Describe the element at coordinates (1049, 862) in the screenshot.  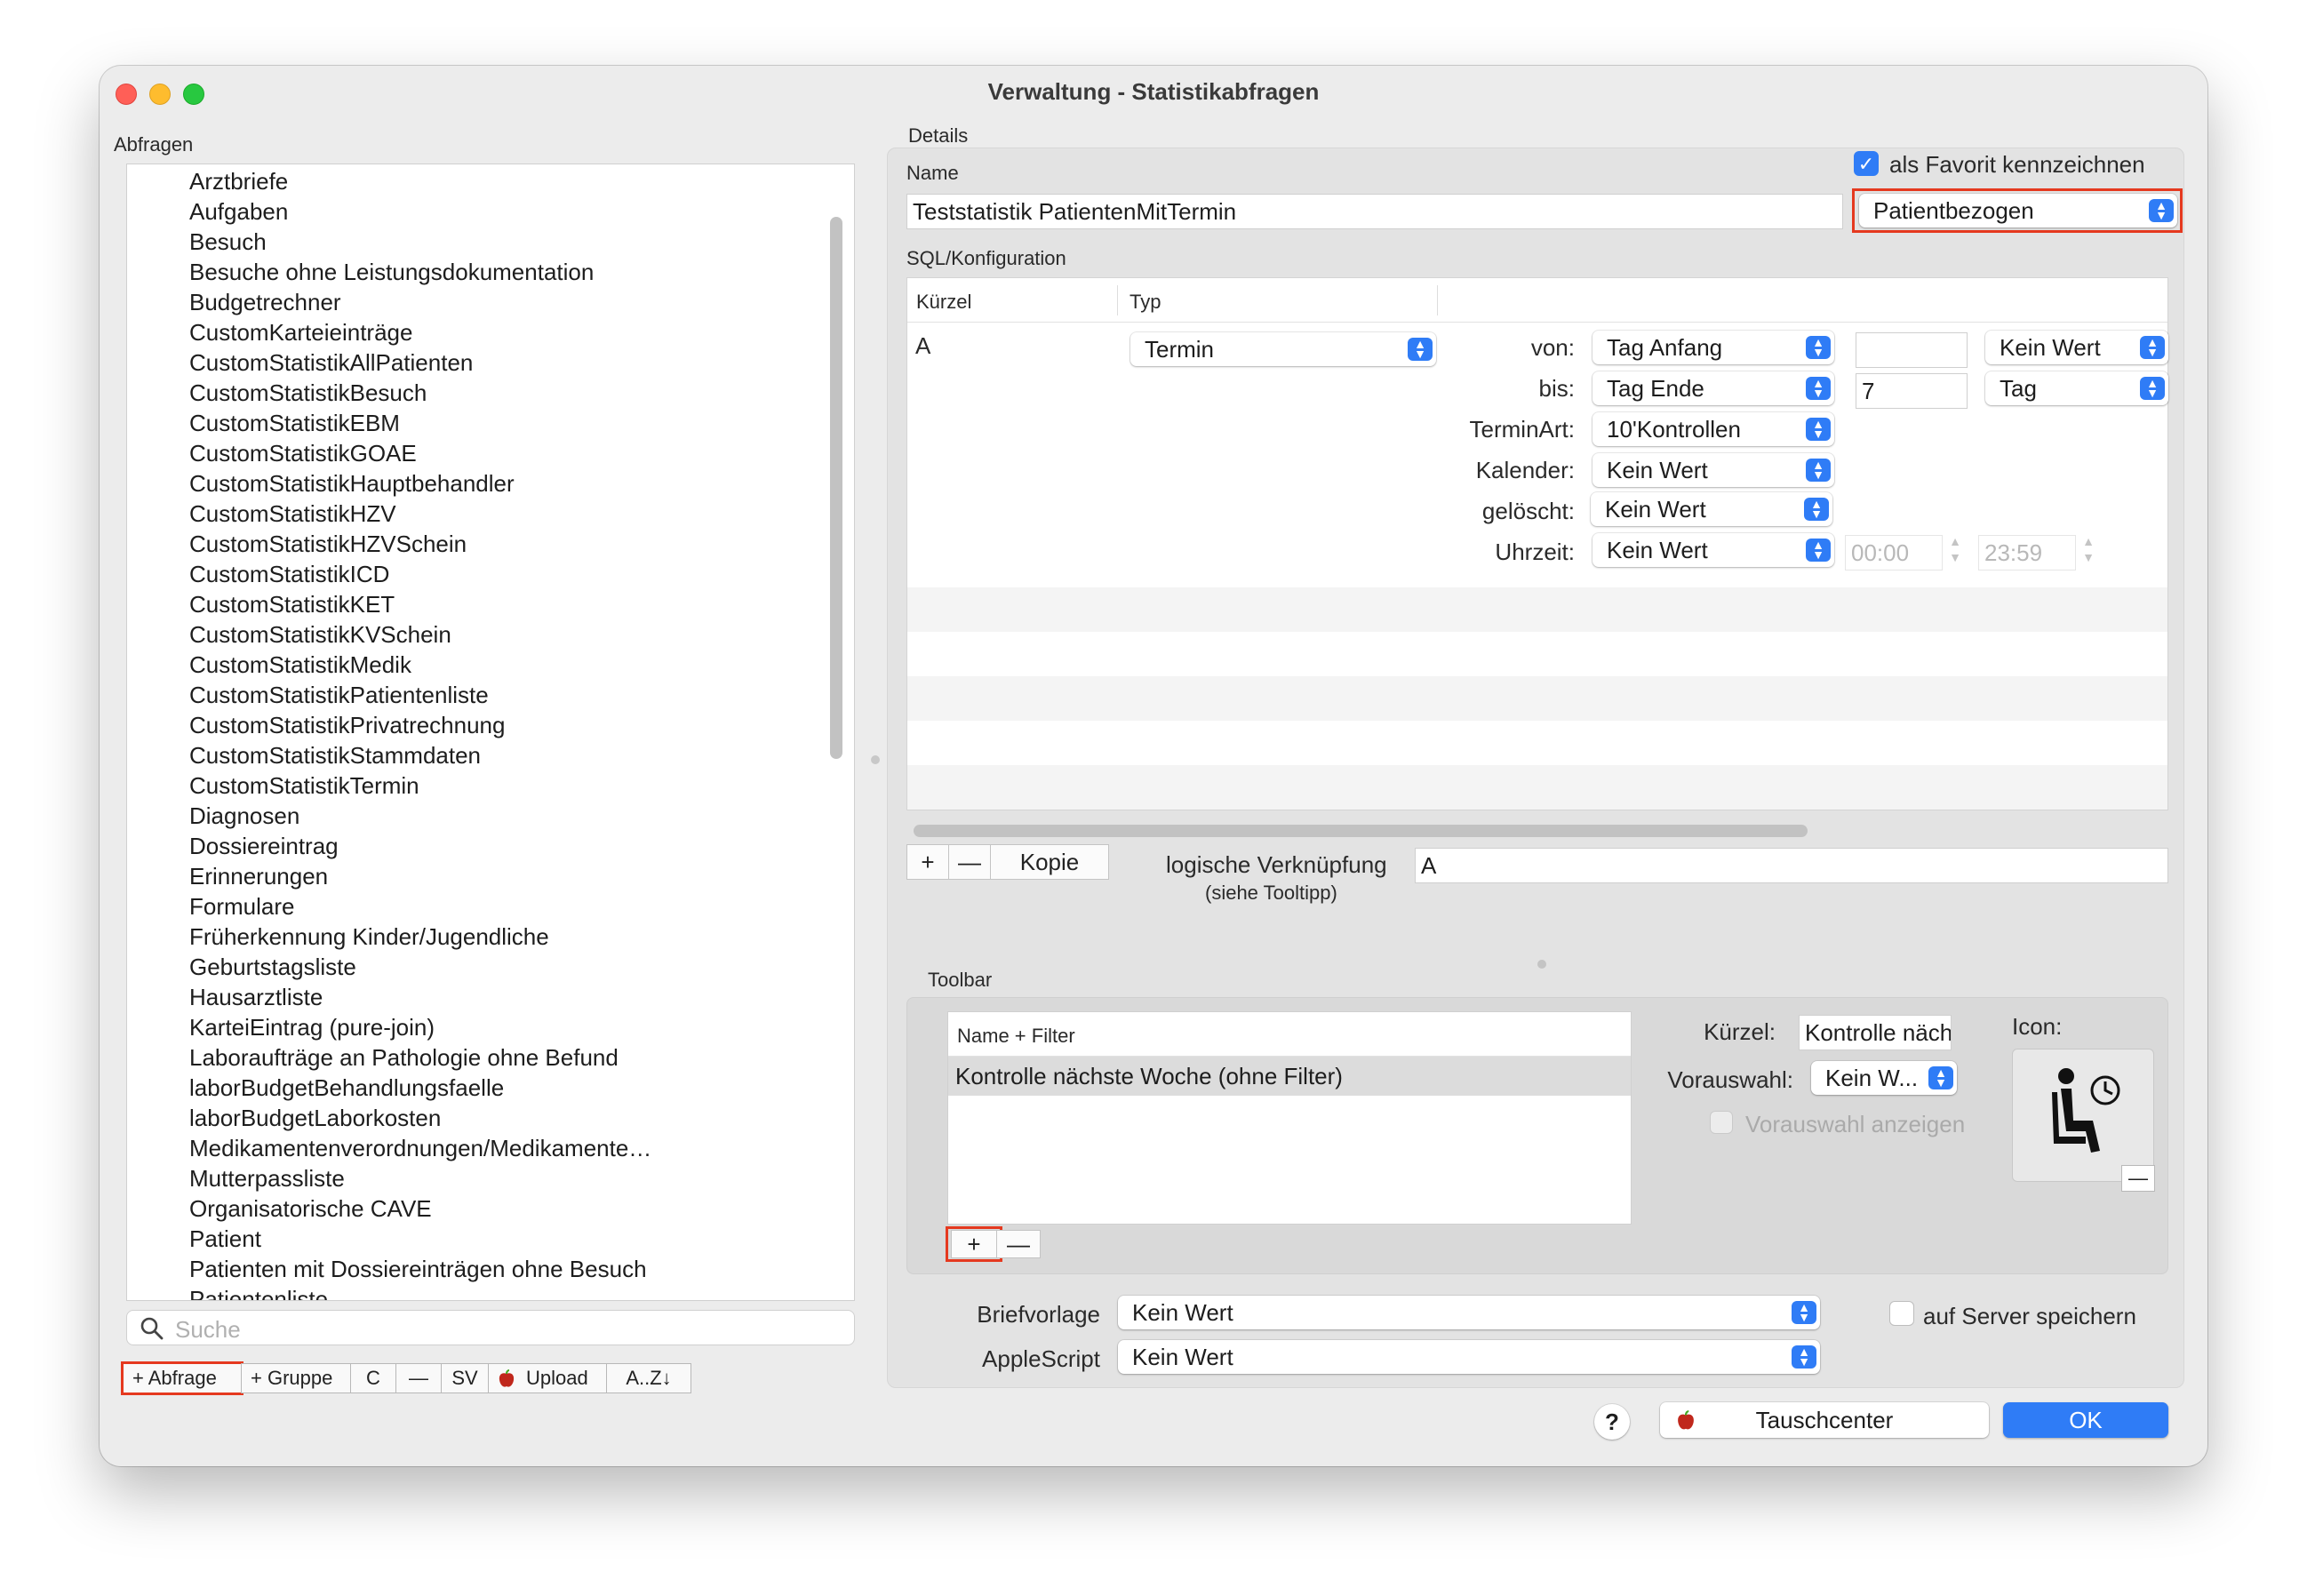
I see `copy-row-button: Kopie` at that location.